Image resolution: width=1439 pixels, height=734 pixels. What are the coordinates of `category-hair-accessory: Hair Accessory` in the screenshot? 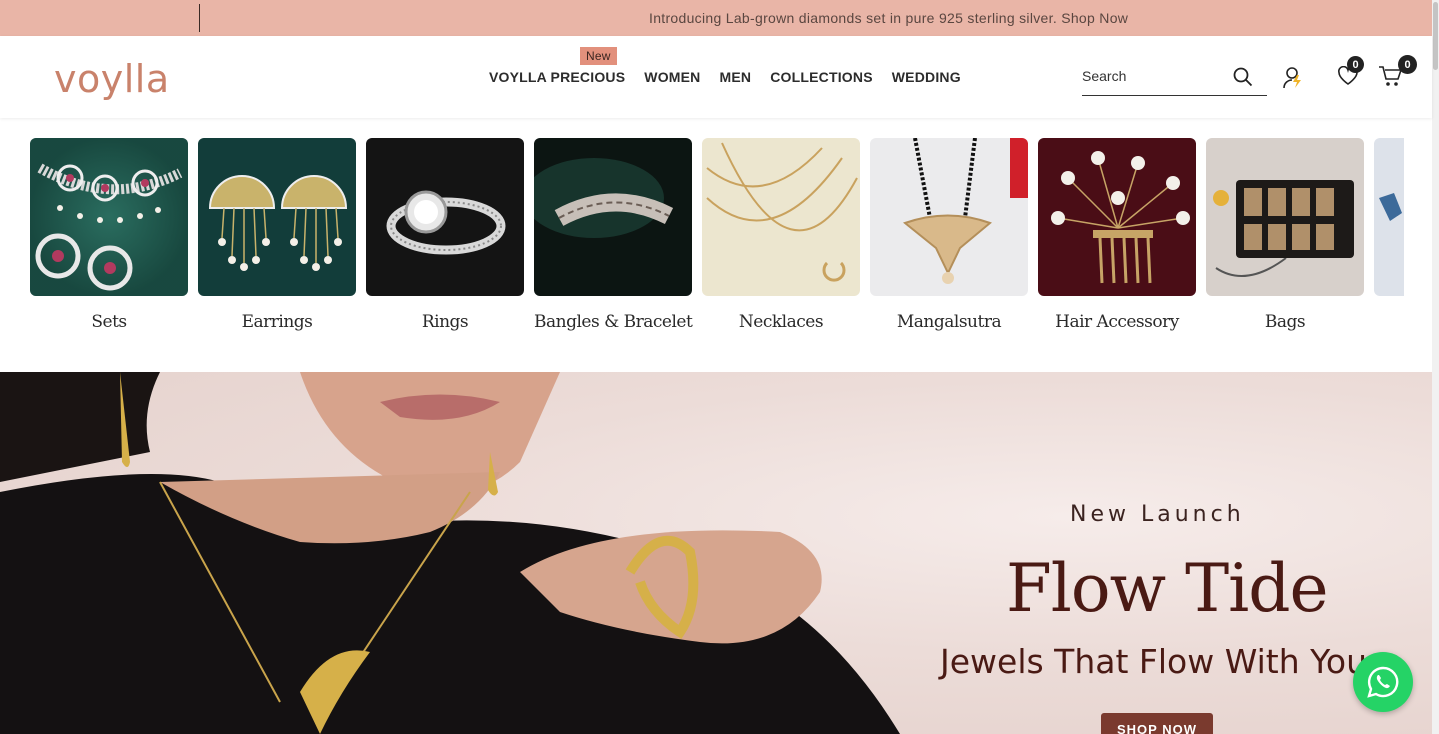 It's located at (1117, 235).